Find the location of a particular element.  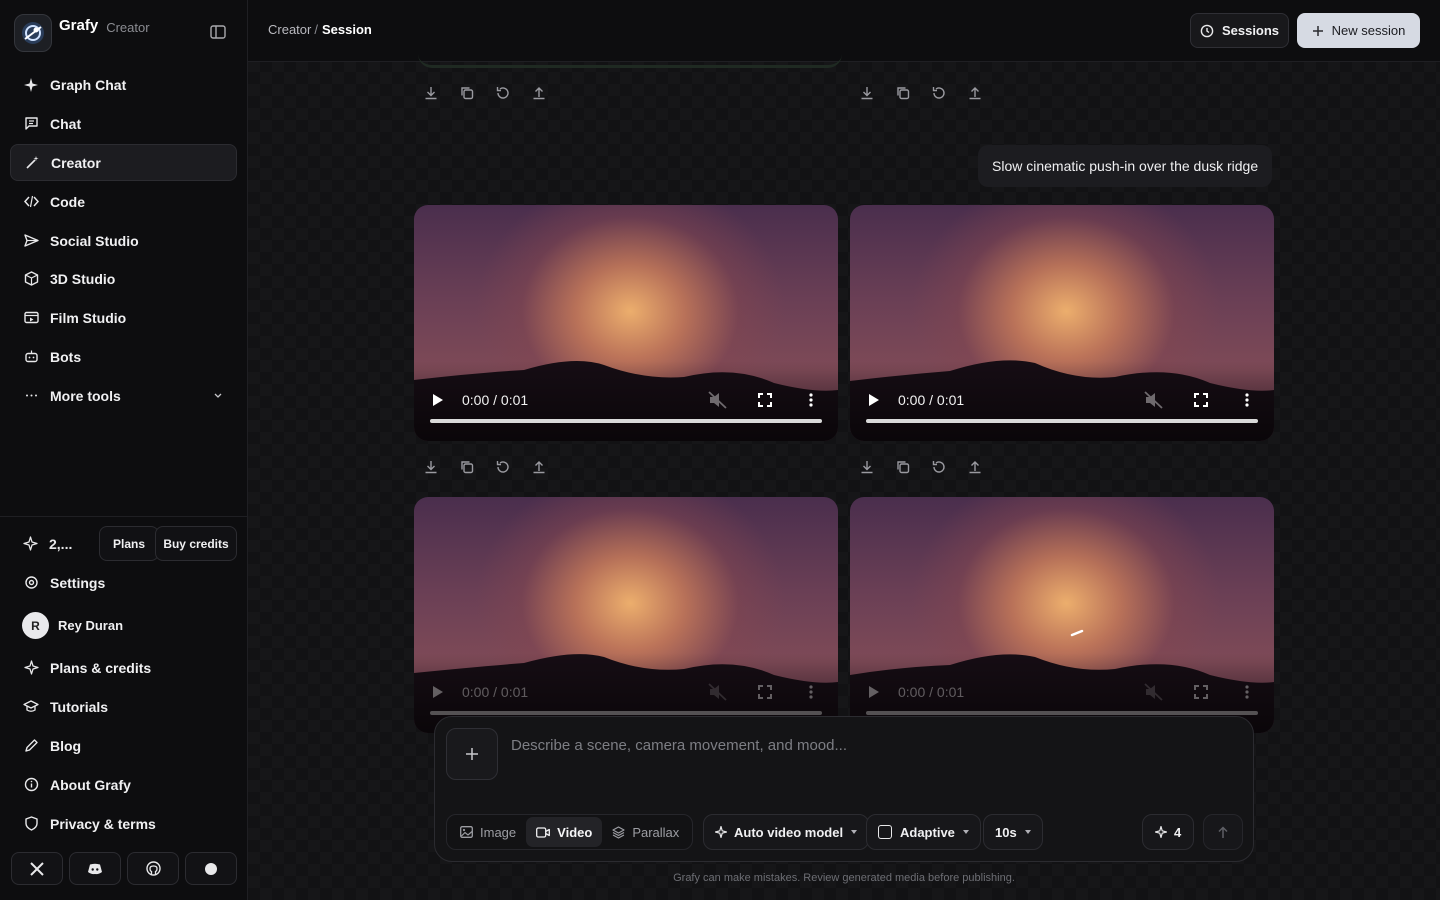

attach-button is located at coordinates (472, 754).